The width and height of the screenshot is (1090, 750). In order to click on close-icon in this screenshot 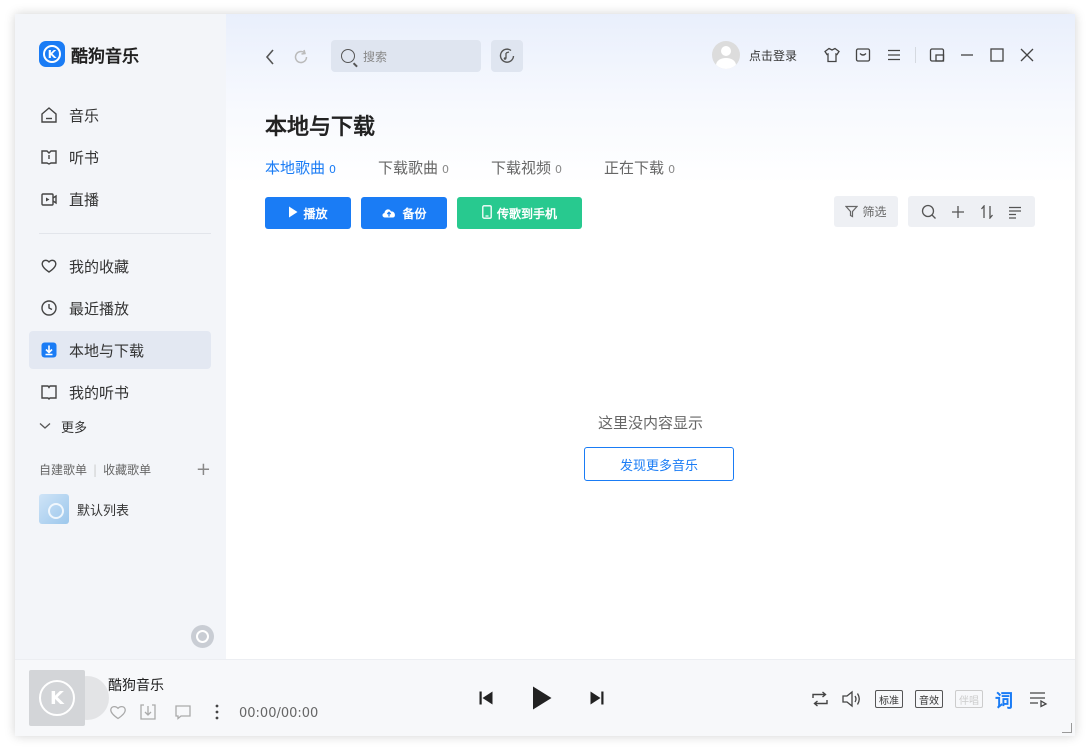, I will do `click(1027, 55)`.